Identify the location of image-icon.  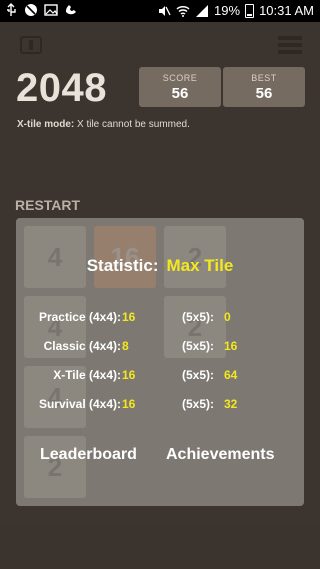
(51, 10).